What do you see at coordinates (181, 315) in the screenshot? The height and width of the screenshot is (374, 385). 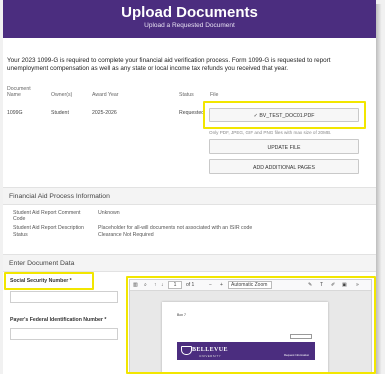 I see `doc-heading: Box 7` at bounding box center [181, 315].